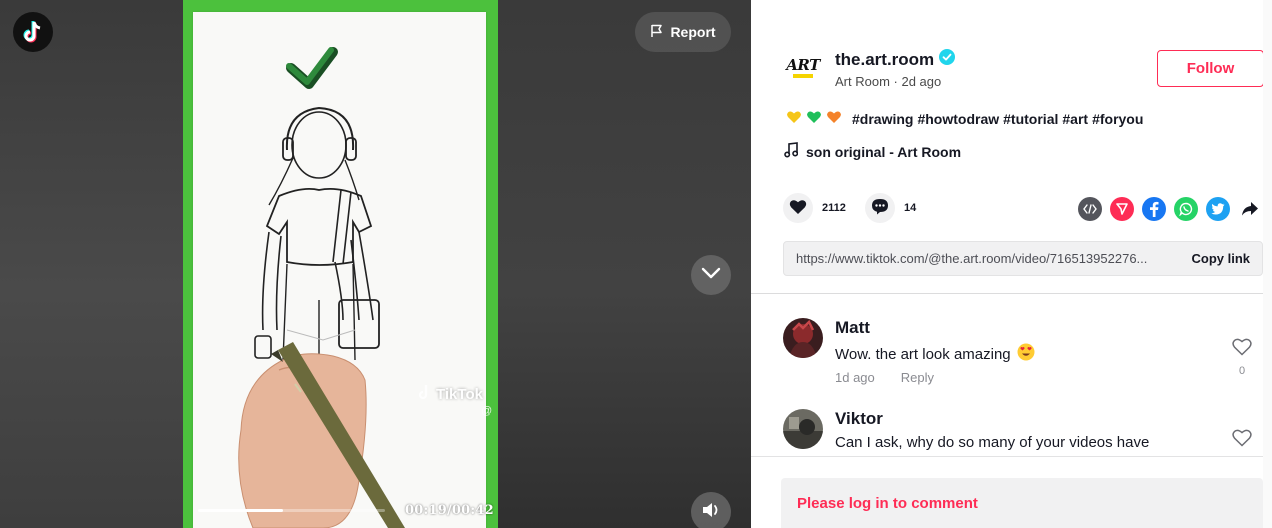 The width and height of the screenshot is (1272, 528). I want to click on heart-eyes-icon, so click(1026, 354).